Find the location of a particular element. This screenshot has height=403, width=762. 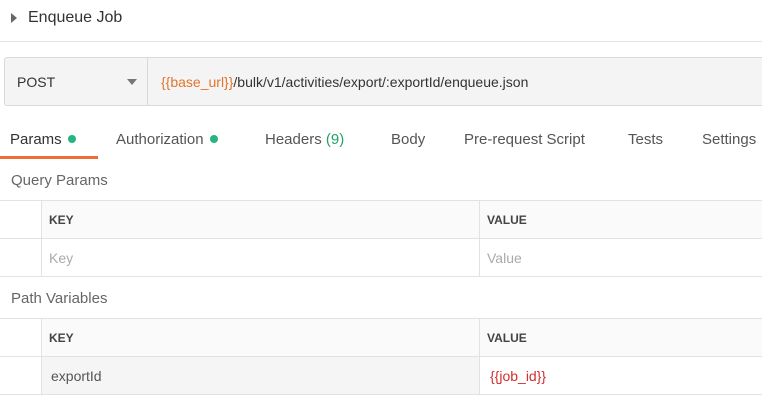

tab-body: Body is located at coordinates (408, 140).